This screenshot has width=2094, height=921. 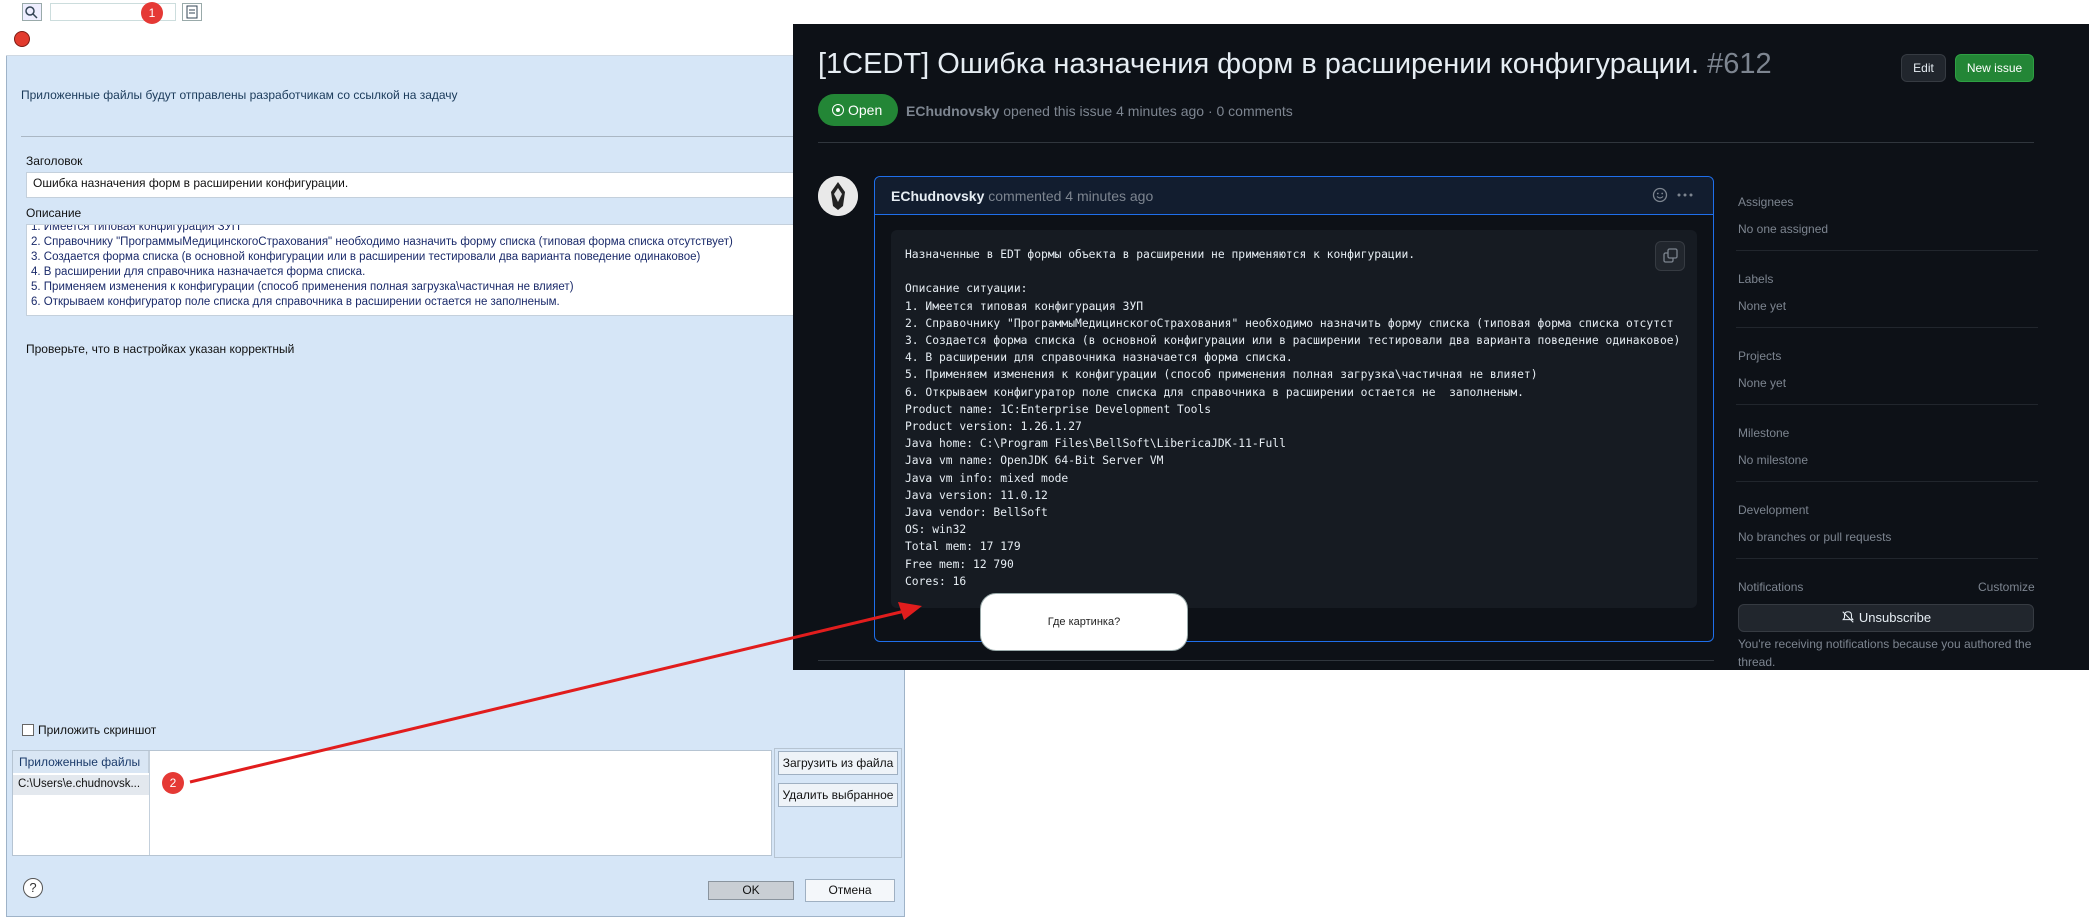 What do you see at coordinates (173, 783) in the screenshot?
I see `annotation-marker-2: 2` at bounding box center [173, 783].